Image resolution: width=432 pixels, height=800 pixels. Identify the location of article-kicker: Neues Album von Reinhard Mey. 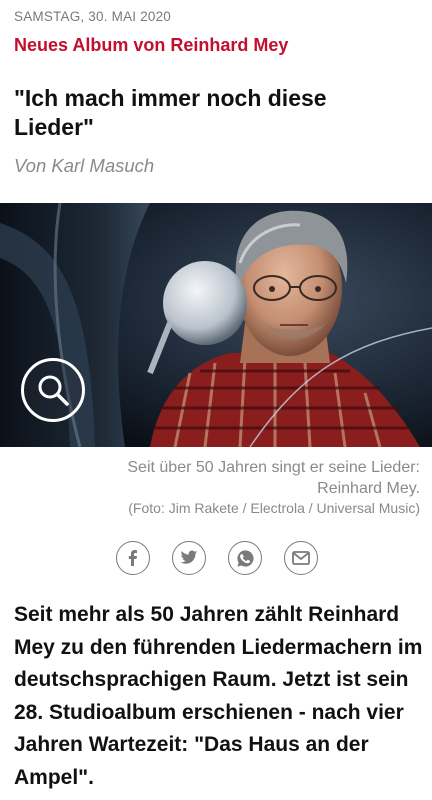
(151, 45).